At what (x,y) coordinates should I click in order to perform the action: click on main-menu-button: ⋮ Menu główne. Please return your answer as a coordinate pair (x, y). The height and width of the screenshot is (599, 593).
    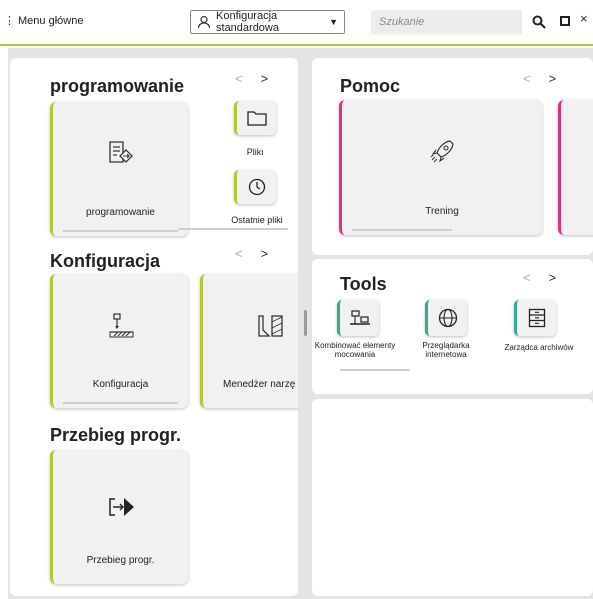
    Looking at the image, I should click on (44, 21).